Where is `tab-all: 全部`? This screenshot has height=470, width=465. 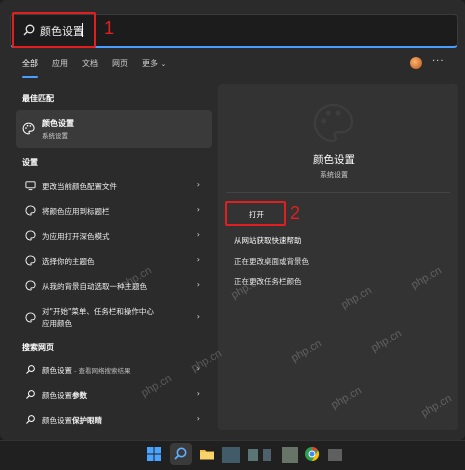
tab-all: 全部 is located at coordinates (30, 68).